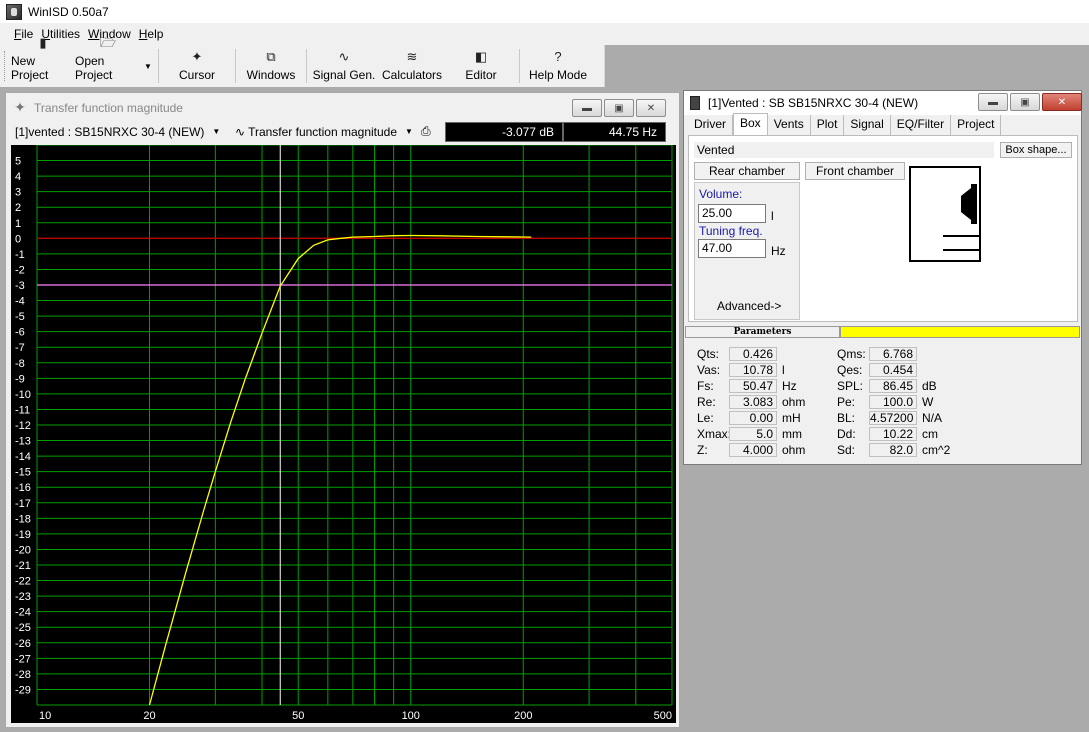 Image resolution: width=1089 pixels, height=732 pixels. What do you see at coordinates (772, 216) in the screenshot?
I see `volume-unit: l` at bounding box center [772, 216].